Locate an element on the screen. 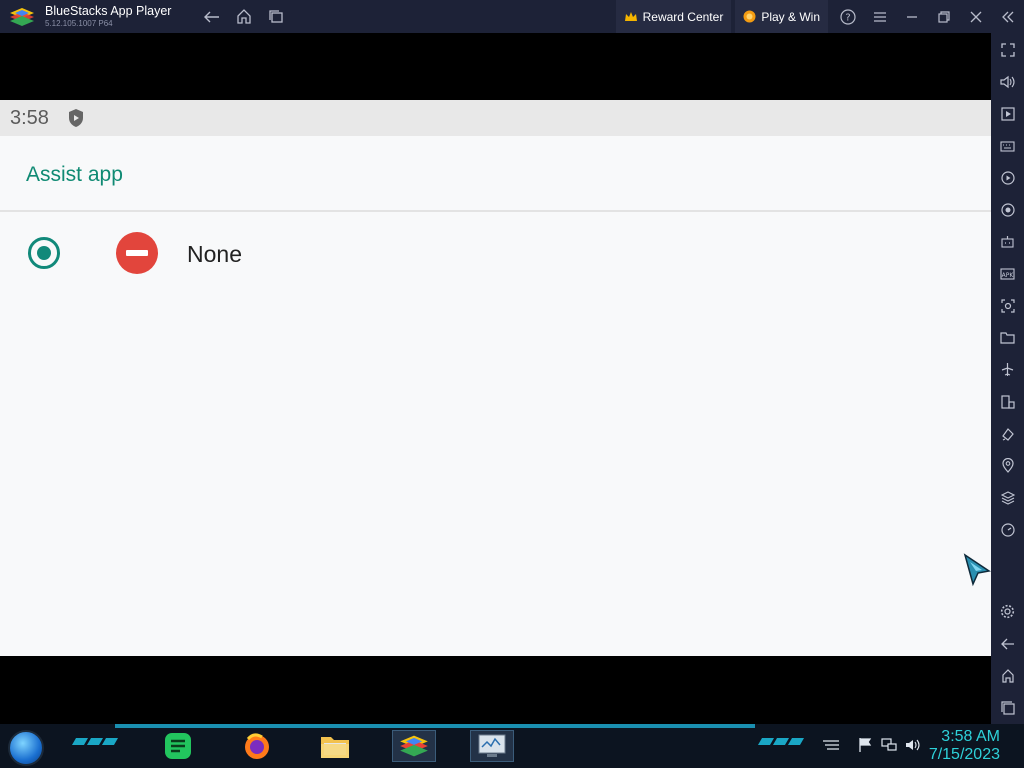 The image size is (1024, 768). svg-text: APK is located at coordinates (1008, 275).